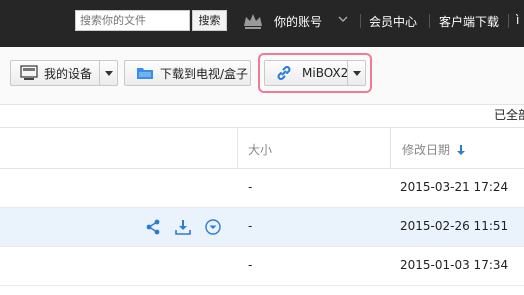 This screenshot has height=295, width=524. I want to click on more-options-icon, so click(213, 227).